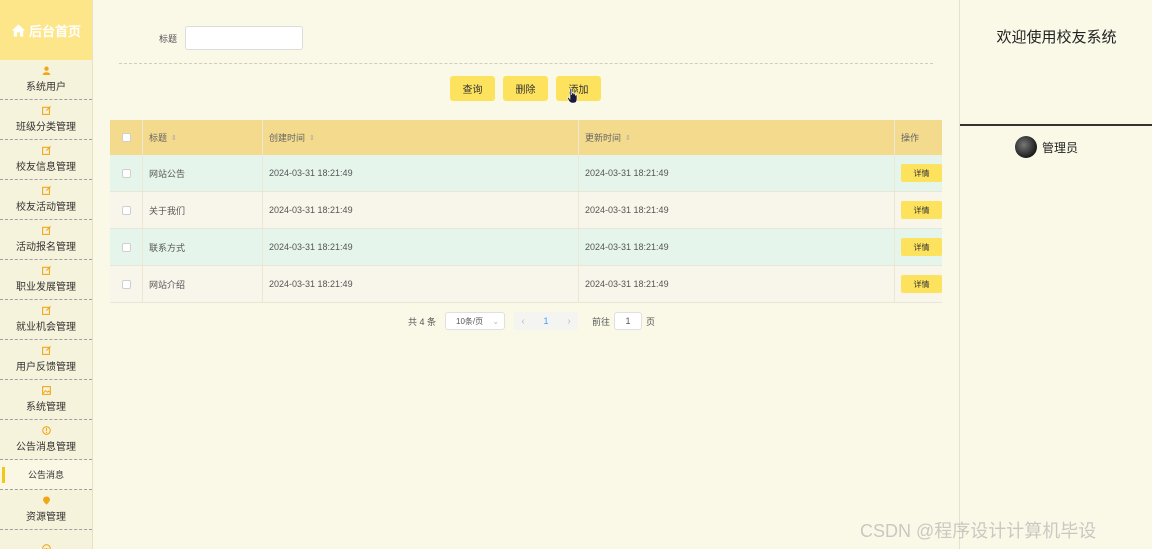 Image resolution: width=1152 pixels, height=549 pixels. I want to click on goto-label: 前往, so click(601, 321).